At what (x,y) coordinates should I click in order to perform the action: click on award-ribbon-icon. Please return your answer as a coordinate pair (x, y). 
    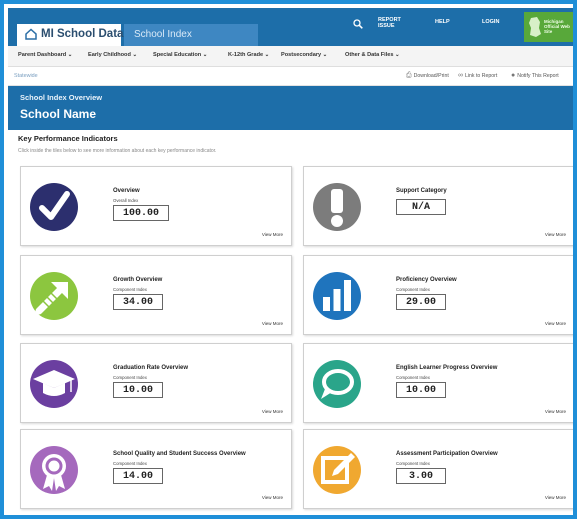
    Looking at the image, I should click on (54, 470).